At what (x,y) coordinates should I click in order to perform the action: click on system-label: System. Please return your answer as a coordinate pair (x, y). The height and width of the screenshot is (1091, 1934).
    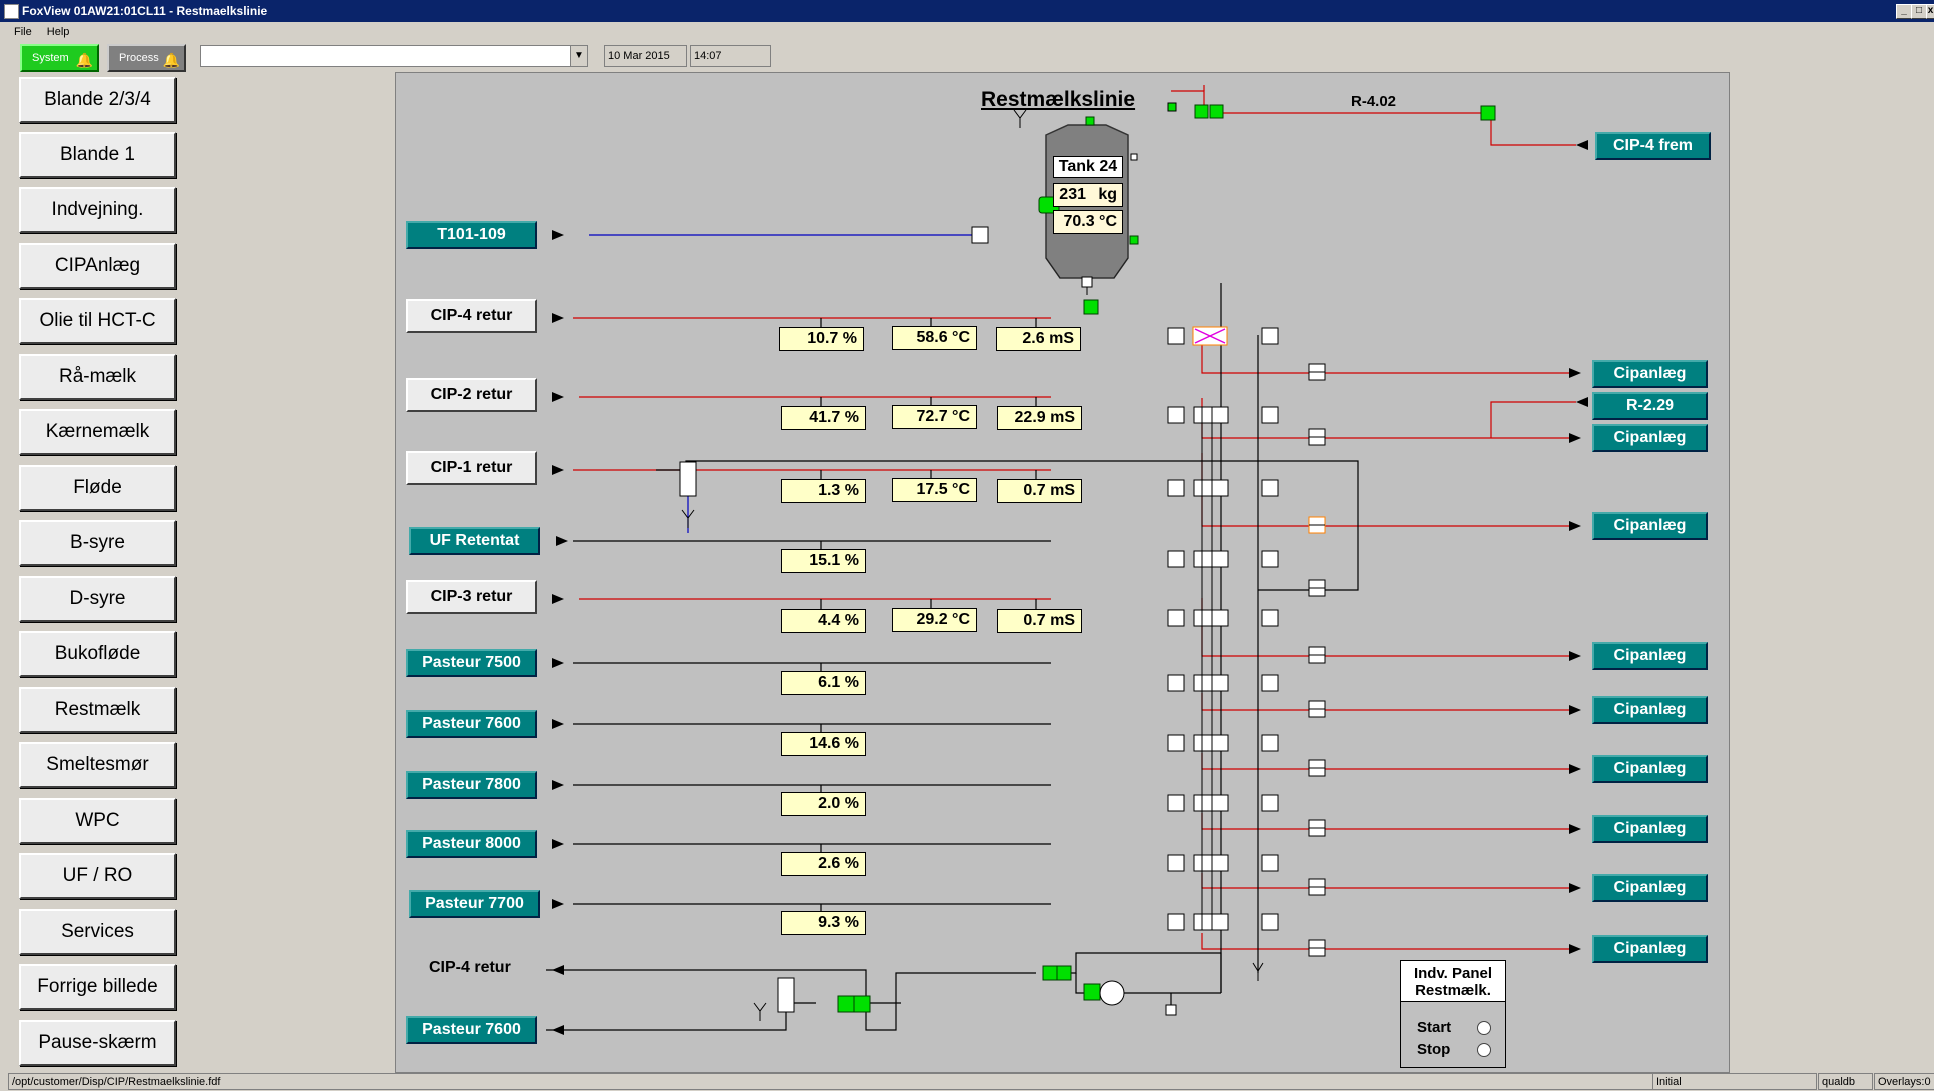
    Looking at the image, I should click on (50, 58).